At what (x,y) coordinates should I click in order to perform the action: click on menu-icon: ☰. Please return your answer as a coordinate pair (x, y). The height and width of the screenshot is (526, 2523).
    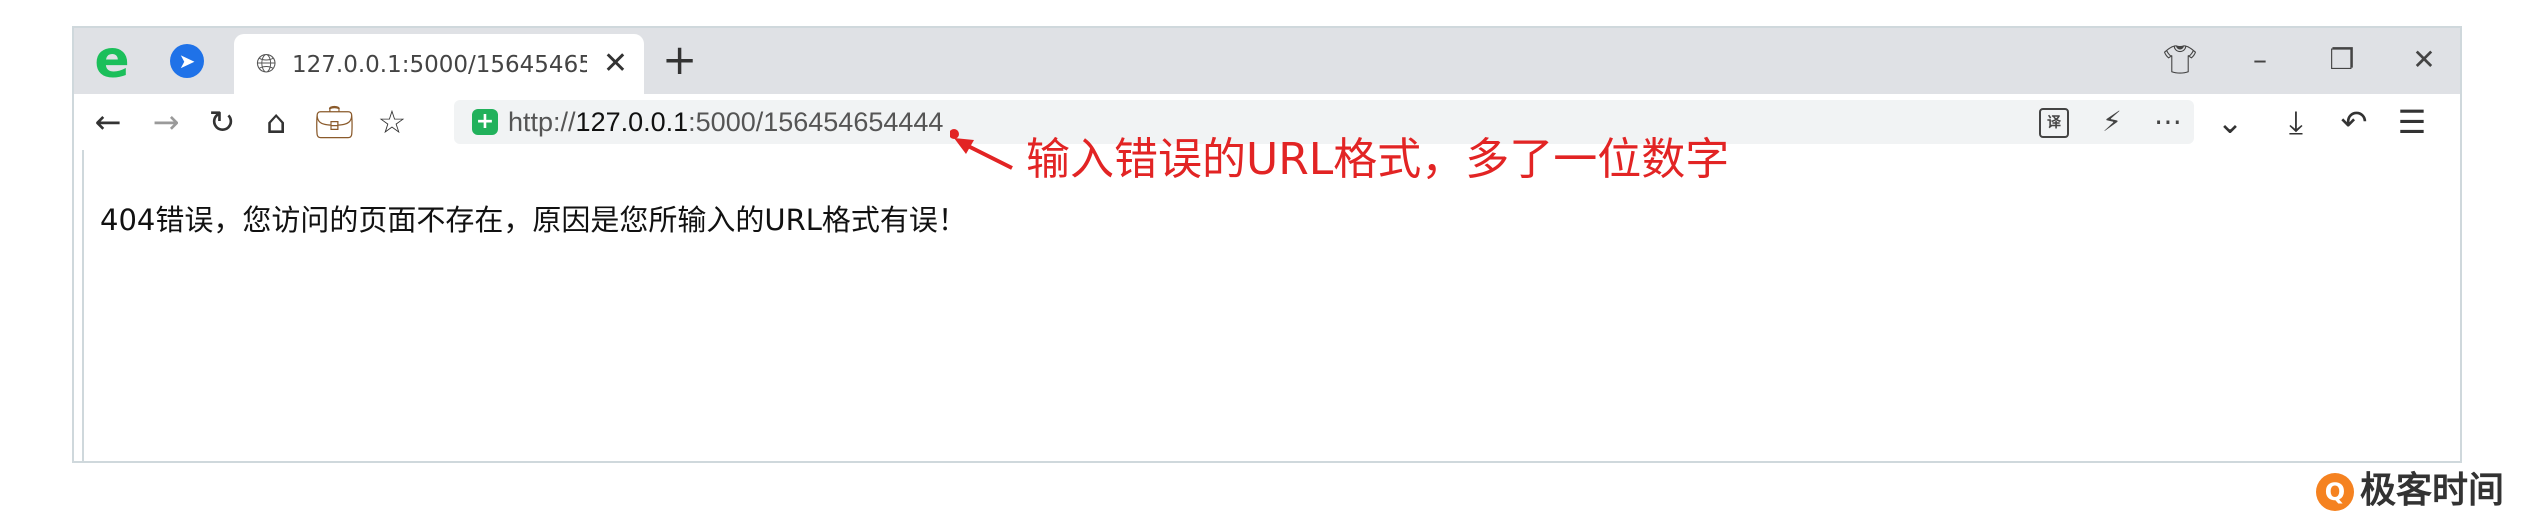
    Looking at the image, I should click on (2412, 122).